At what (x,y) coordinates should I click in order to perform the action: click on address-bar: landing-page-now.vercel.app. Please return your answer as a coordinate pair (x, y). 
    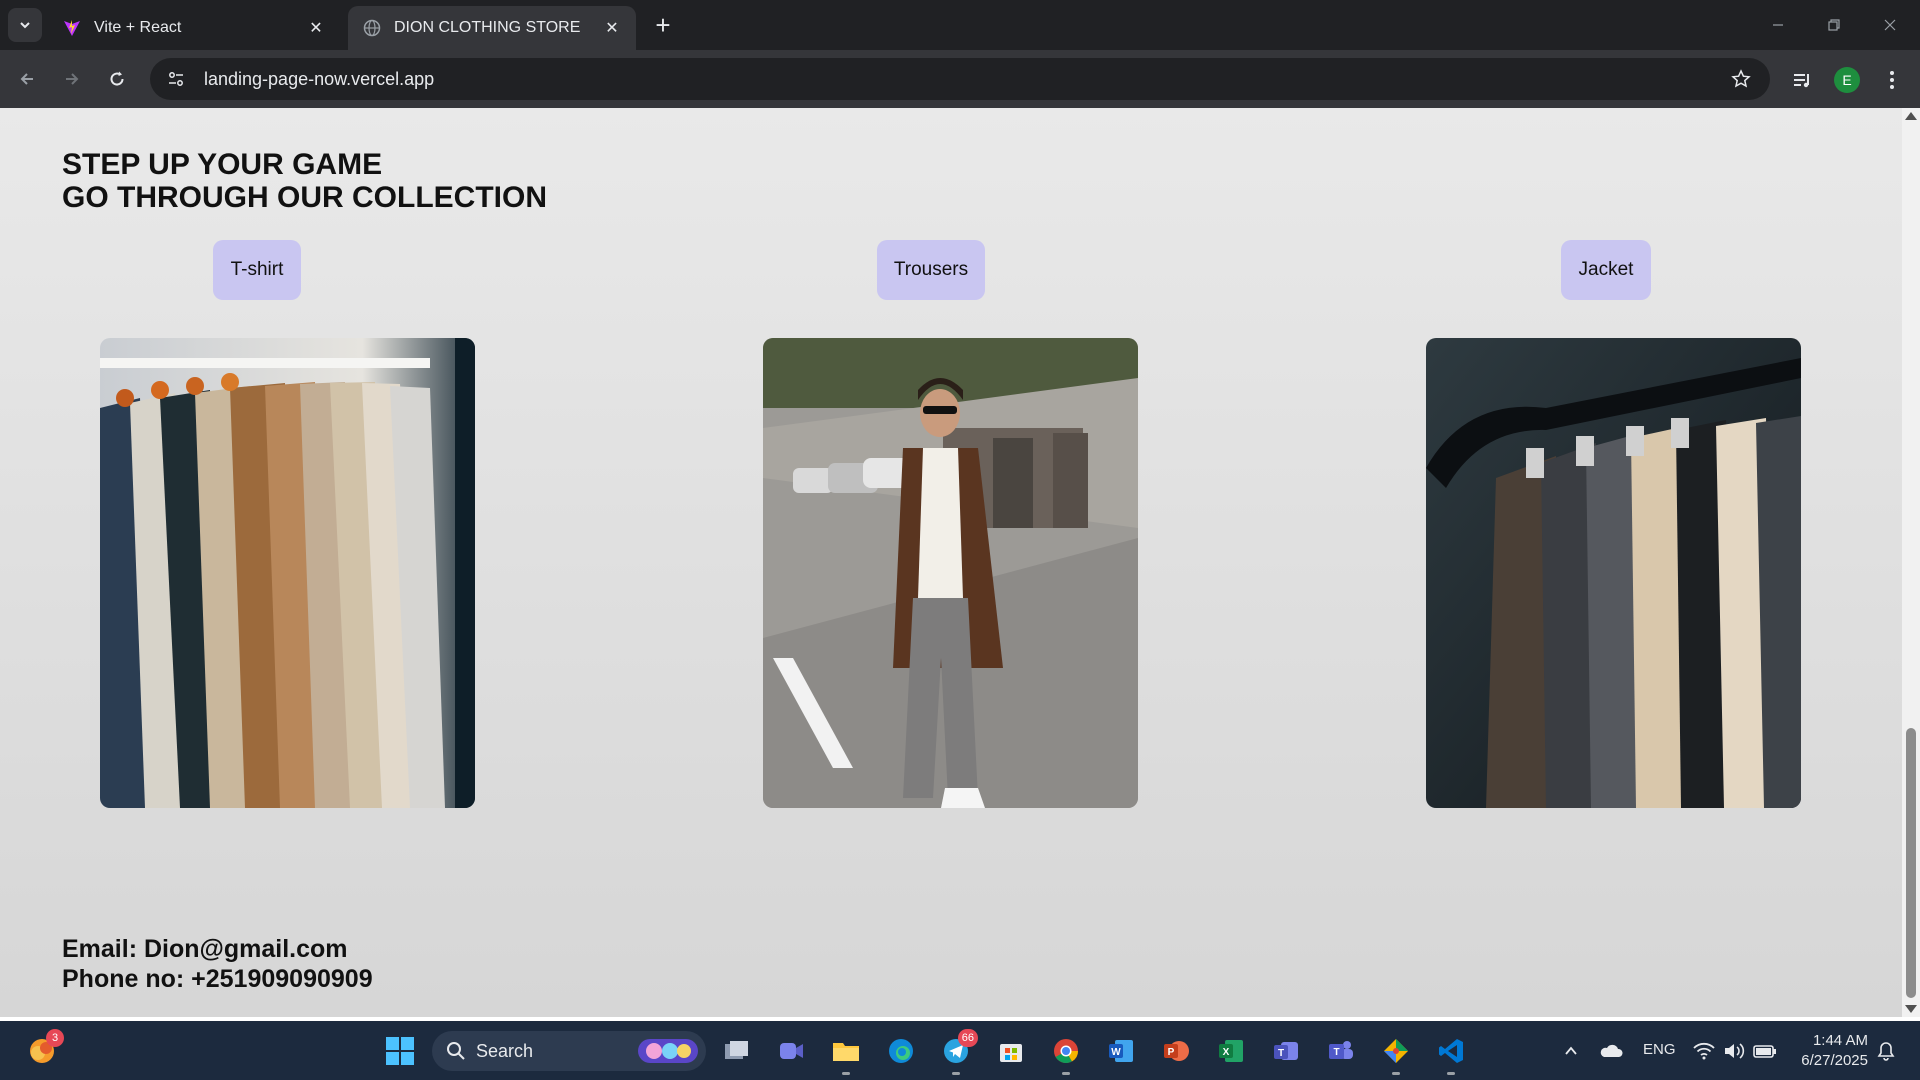
    Looking at the image, I should click on (960, 79).